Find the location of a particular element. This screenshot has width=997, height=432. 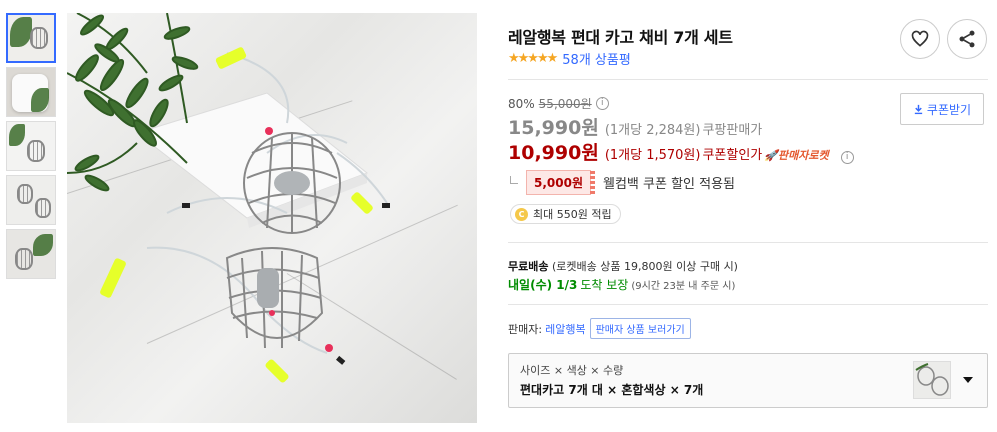

seller-unit-price: (1개당 2,284원) is located at coordinates (652, 130).